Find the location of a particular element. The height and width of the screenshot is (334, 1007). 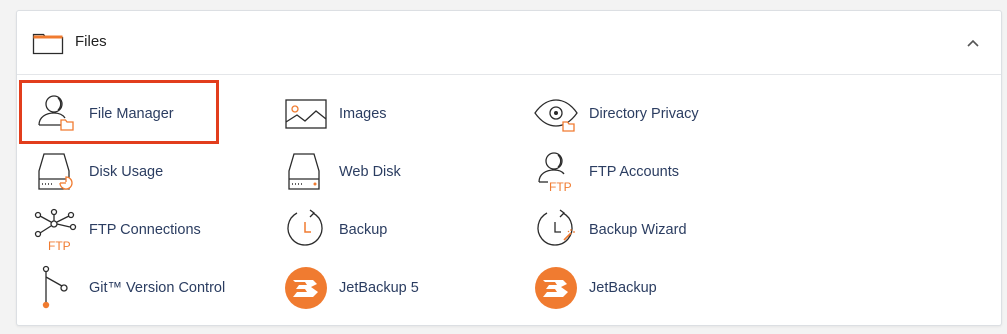

jetbackup-link: JetBackup is located at coordinates (643, 288).